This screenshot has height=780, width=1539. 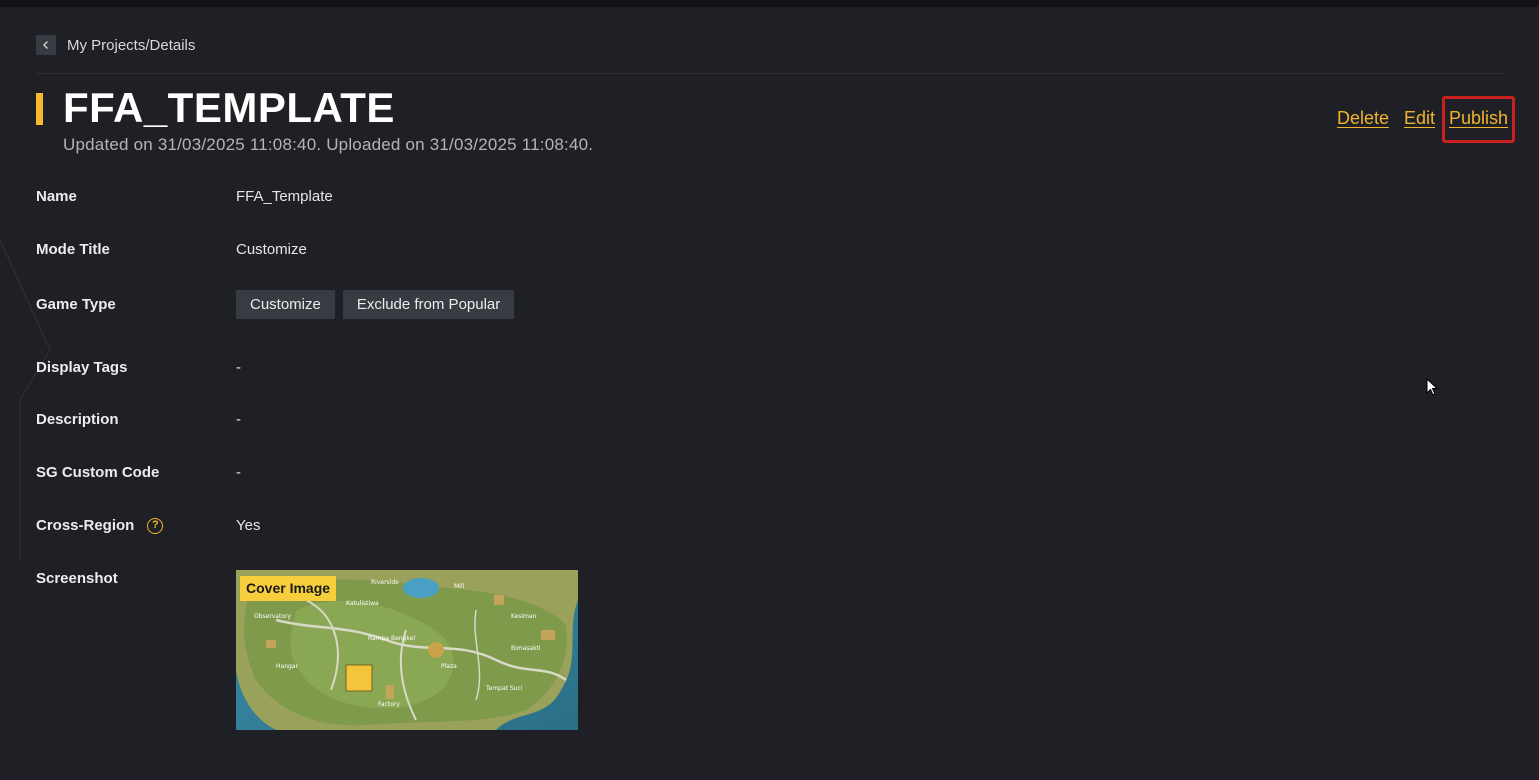 I want to click on delete-link: Delete, so click(x=1363, y=118).